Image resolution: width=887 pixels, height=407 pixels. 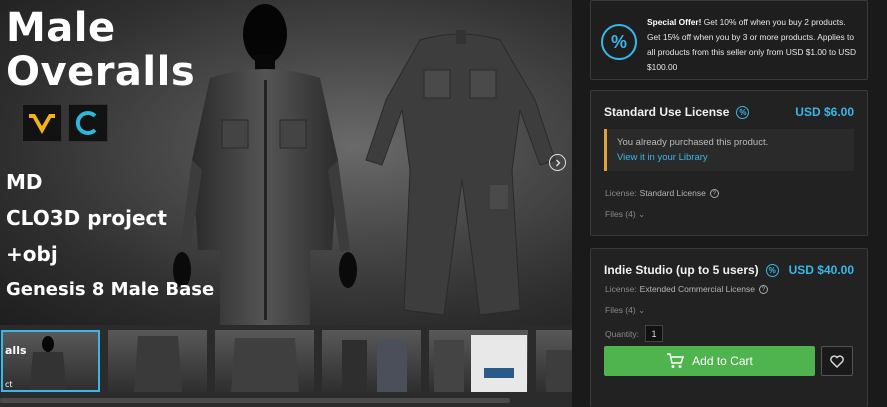 What do you see at coordinates (61, 28) in the screenshot?
I see `hero-title-line: Male` at bounding box center [61, 28].